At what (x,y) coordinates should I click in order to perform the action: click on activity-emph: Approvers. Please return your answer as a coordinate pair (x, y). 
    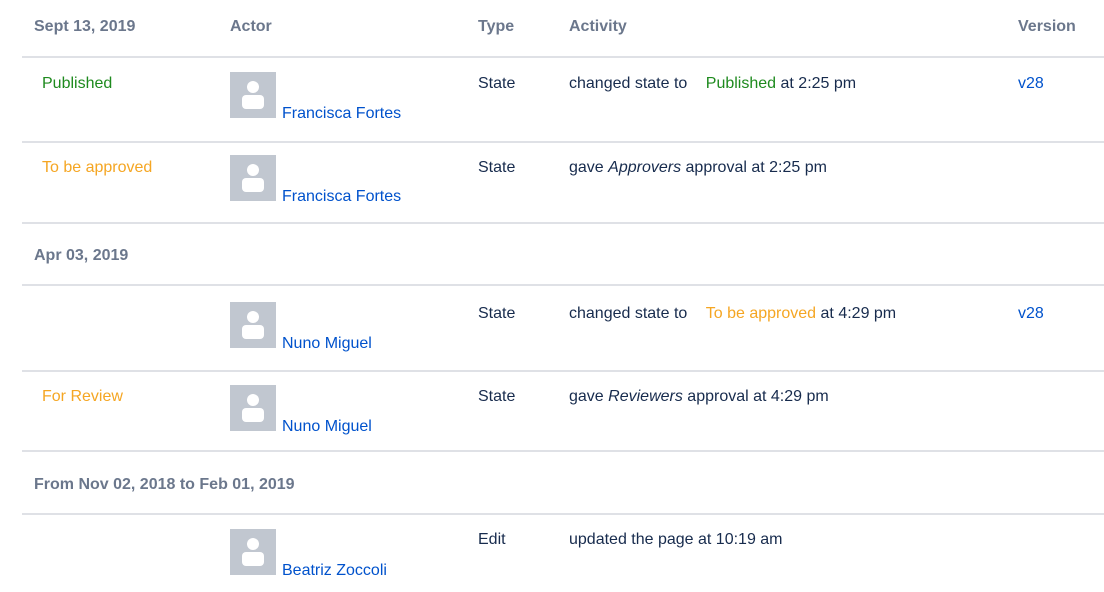
    Looking at the image, I should click on (645, 167).